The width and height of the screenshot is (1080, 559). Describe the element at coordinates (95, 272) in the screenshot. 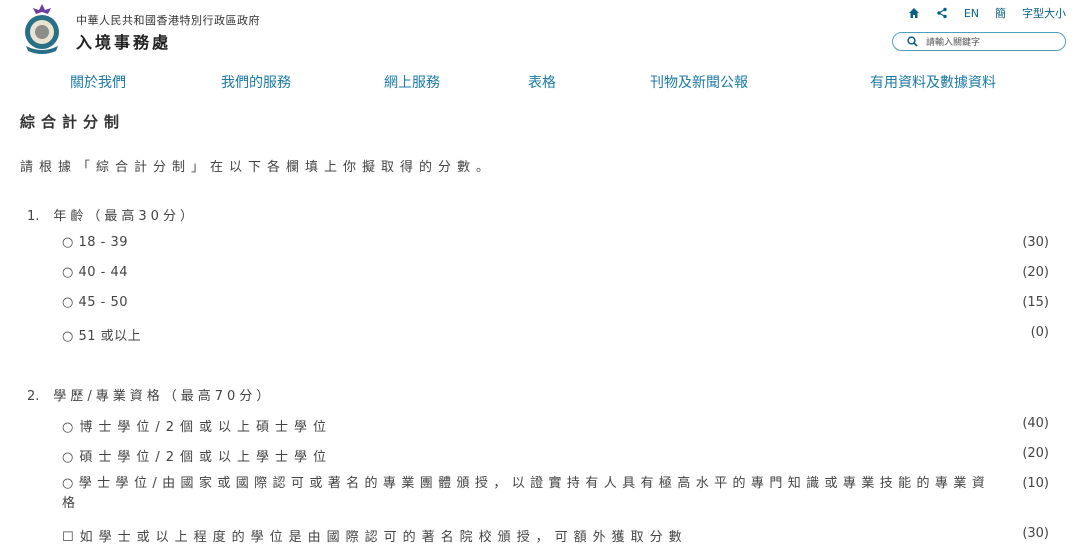

I see `age-option-40-44: ○ 40 - 44` at that location.